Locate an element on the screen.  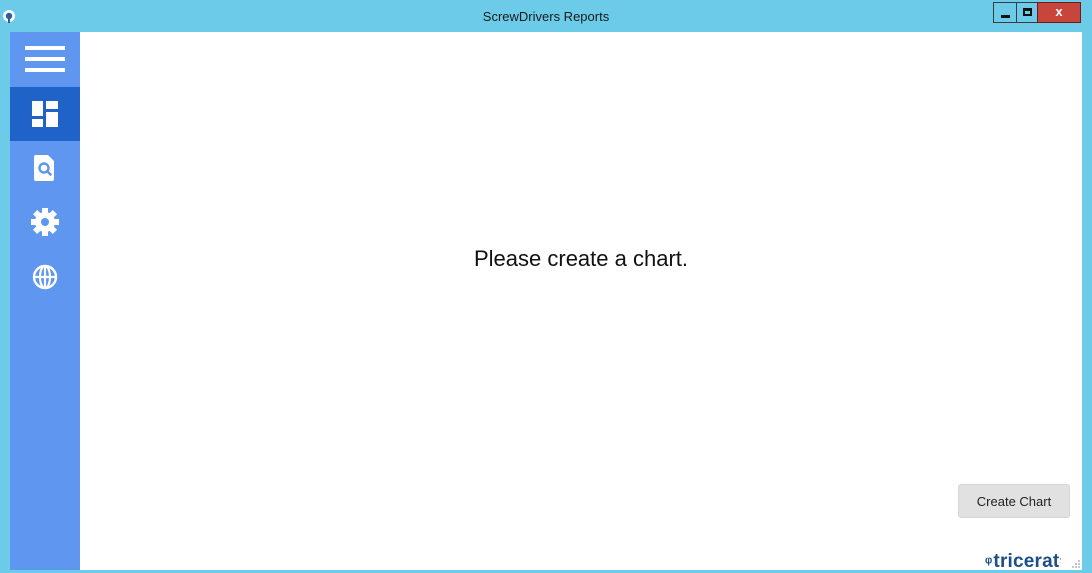
tricerat-logo-suffix: . is located at coordinates (1060, 558).